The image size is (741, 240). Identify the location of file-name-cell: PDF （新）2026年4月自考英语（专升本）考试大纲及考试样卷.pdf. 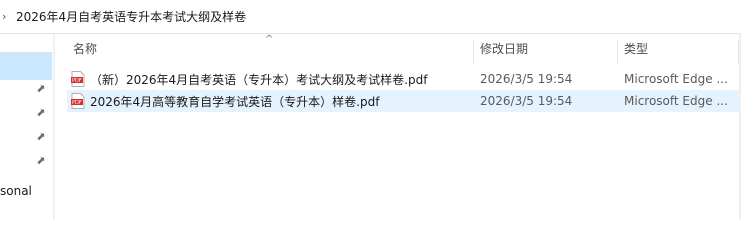
(249, 79).